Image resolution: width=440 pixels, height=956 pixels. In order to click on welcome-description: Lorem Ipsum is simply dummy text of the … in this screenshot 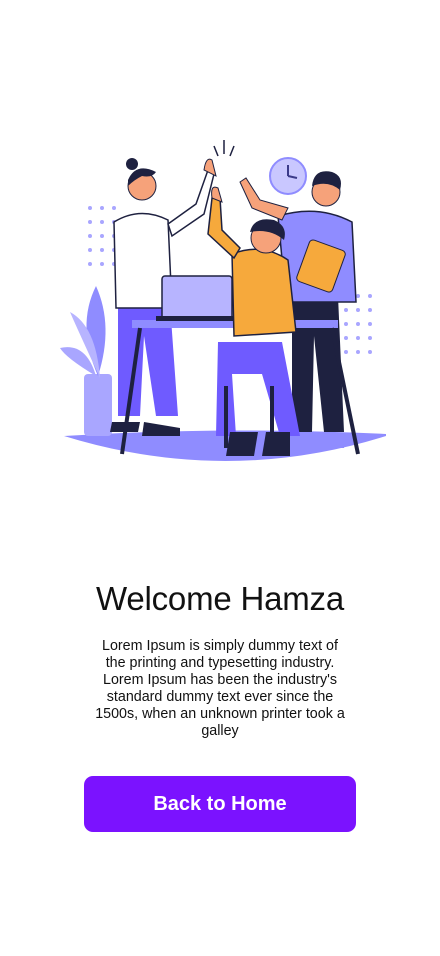, I will do `click(220, 689)`.